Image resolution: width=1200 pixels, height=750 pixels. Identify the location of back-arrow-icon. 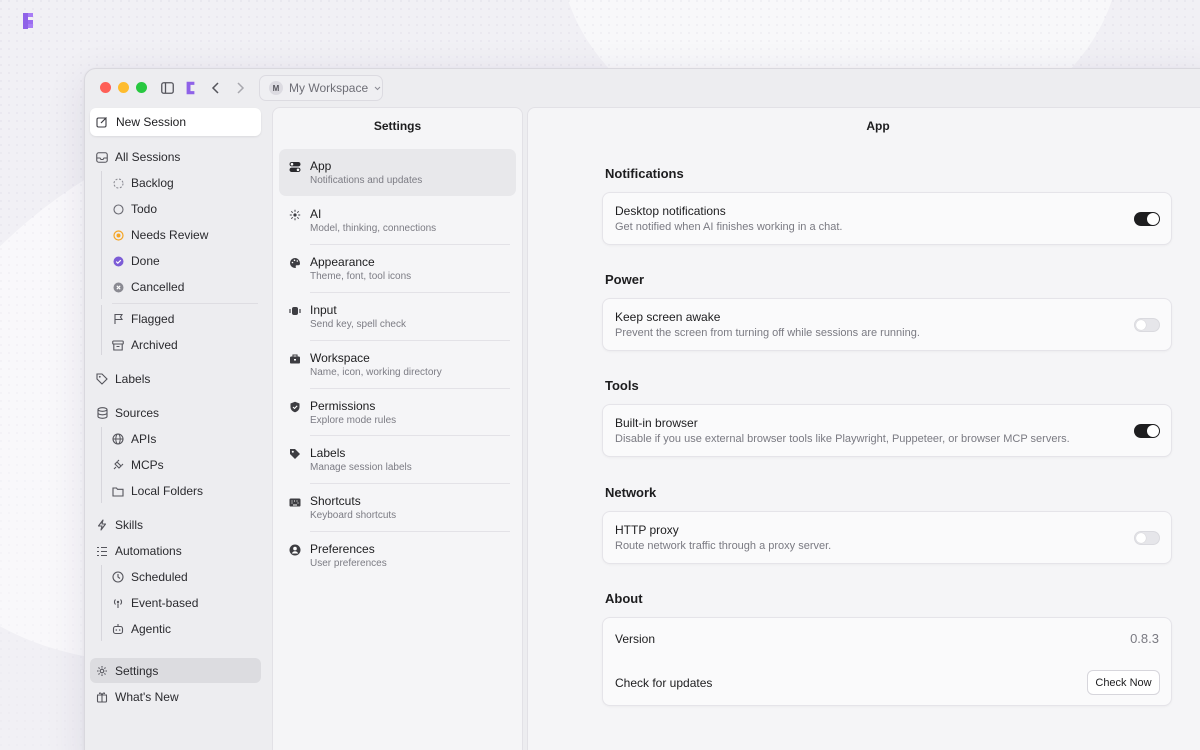
(216, 88).